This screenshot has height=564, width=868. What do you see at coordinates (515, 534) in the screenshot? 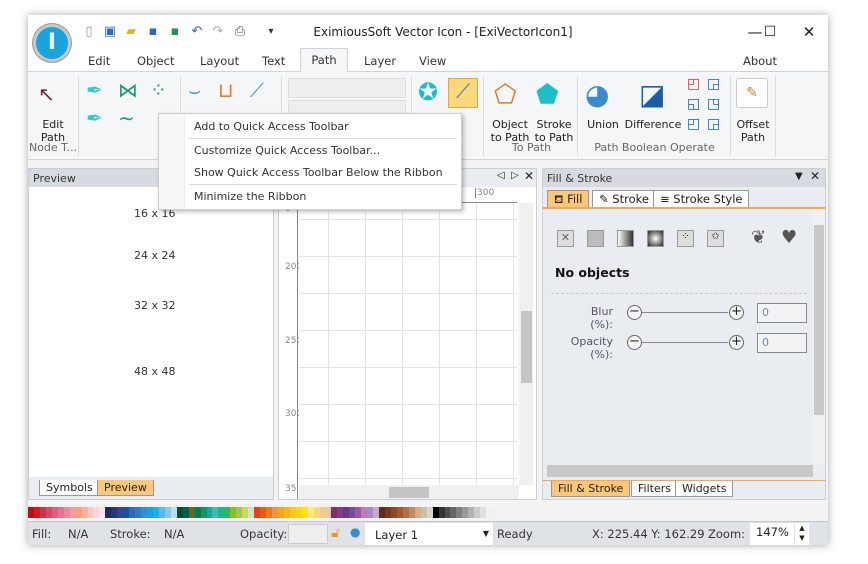
I see `ready-status: Ready` at bounding box center [515, 534].